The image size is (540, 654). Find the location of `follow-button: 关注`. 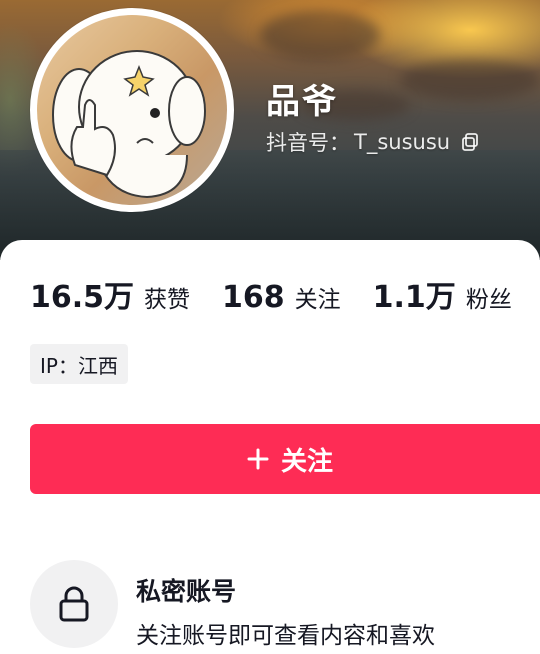

follow-button: 关注 is located at coordinates (285, 459).